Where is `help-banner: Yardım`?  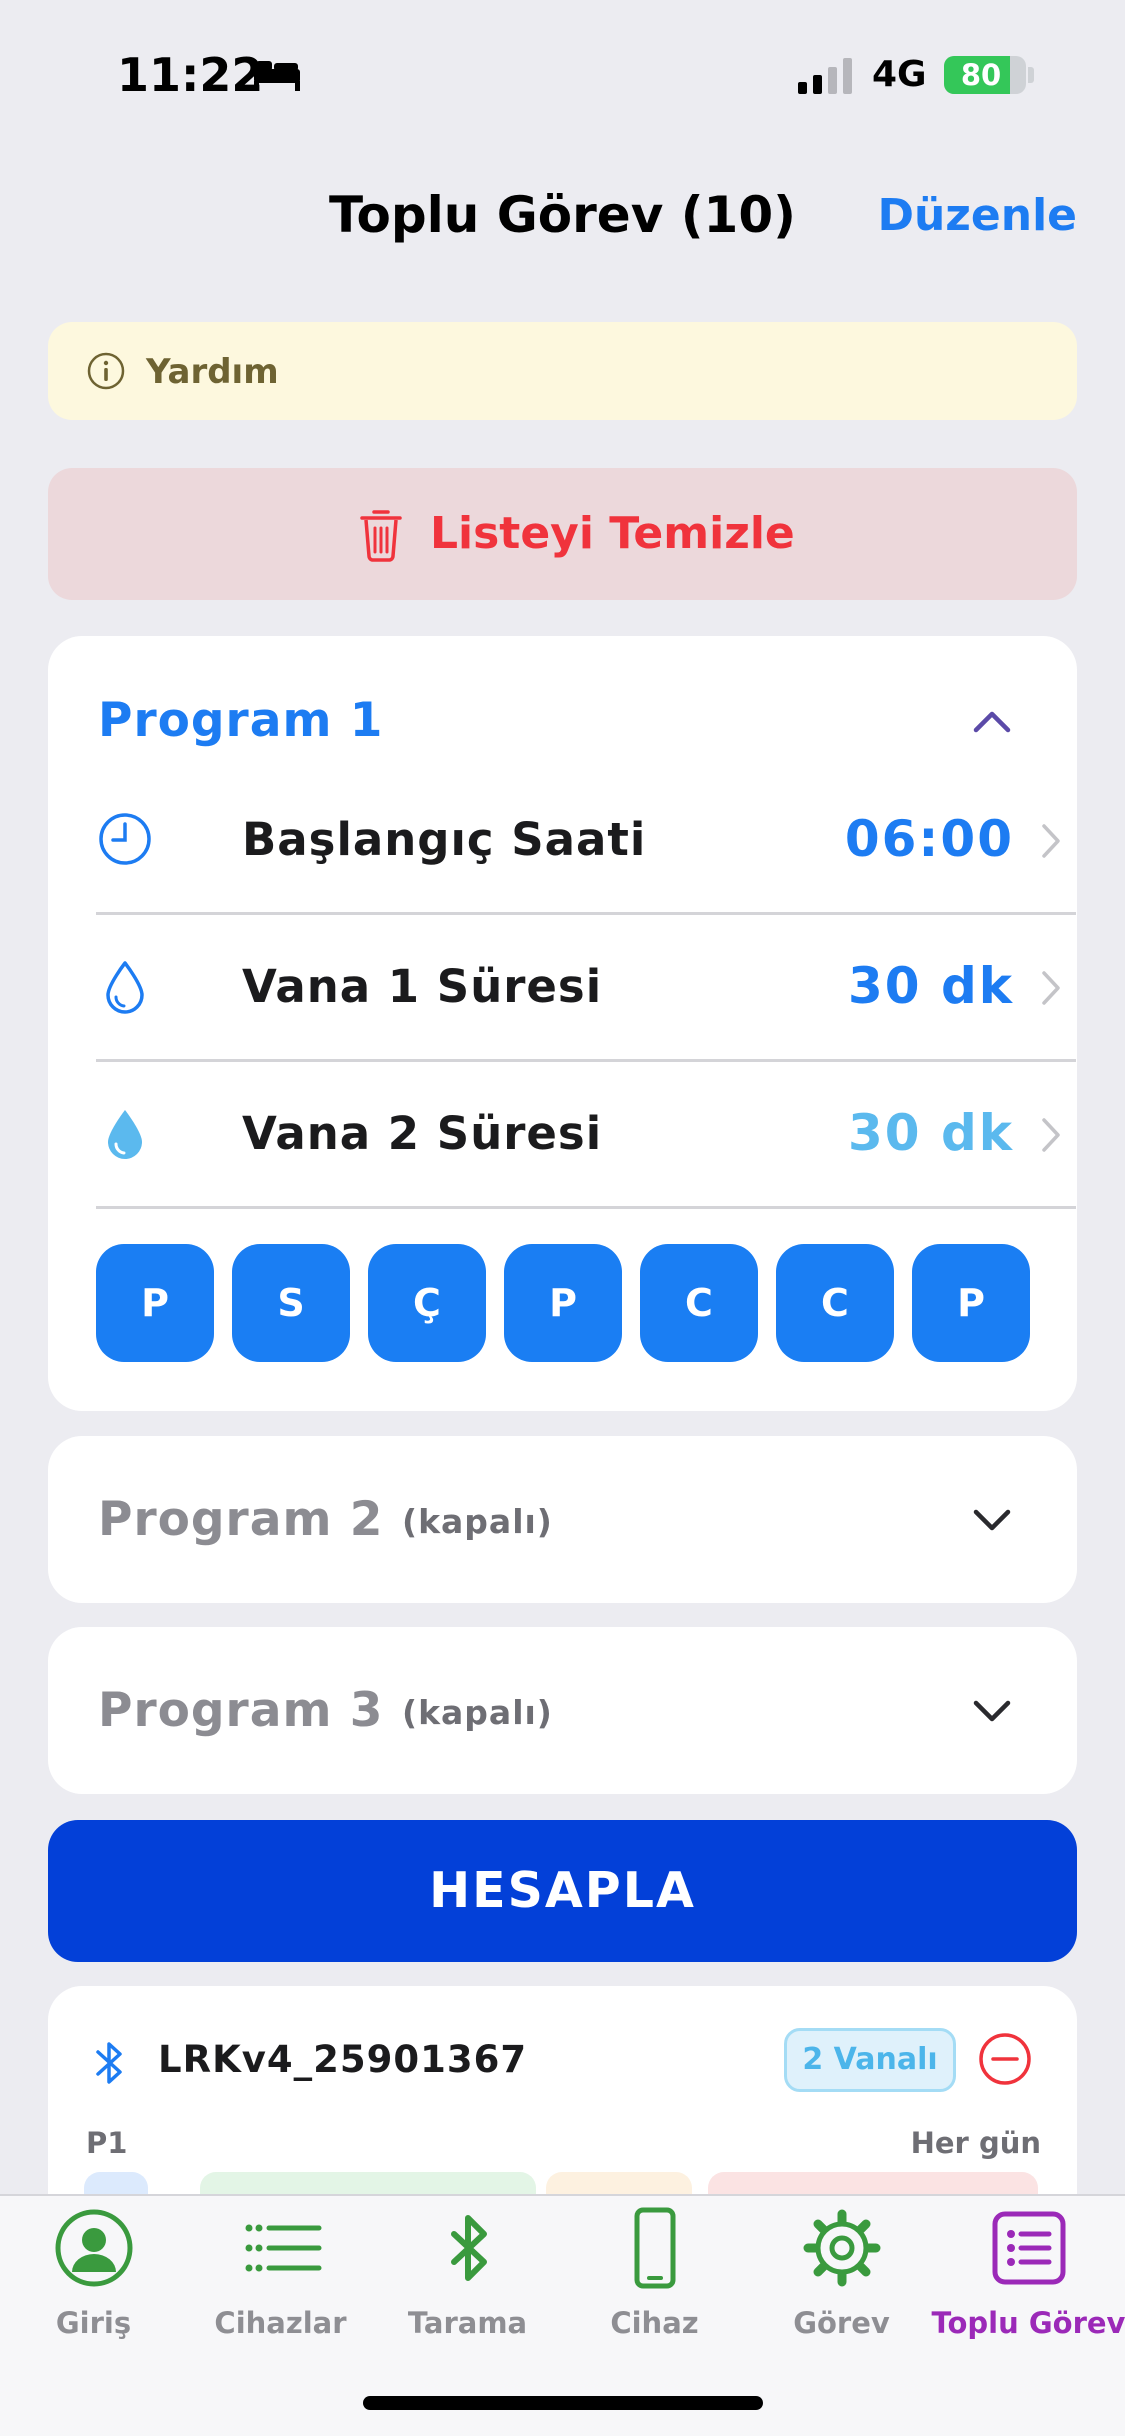 help-banner: Yardım is located at coordinates (562, 371).